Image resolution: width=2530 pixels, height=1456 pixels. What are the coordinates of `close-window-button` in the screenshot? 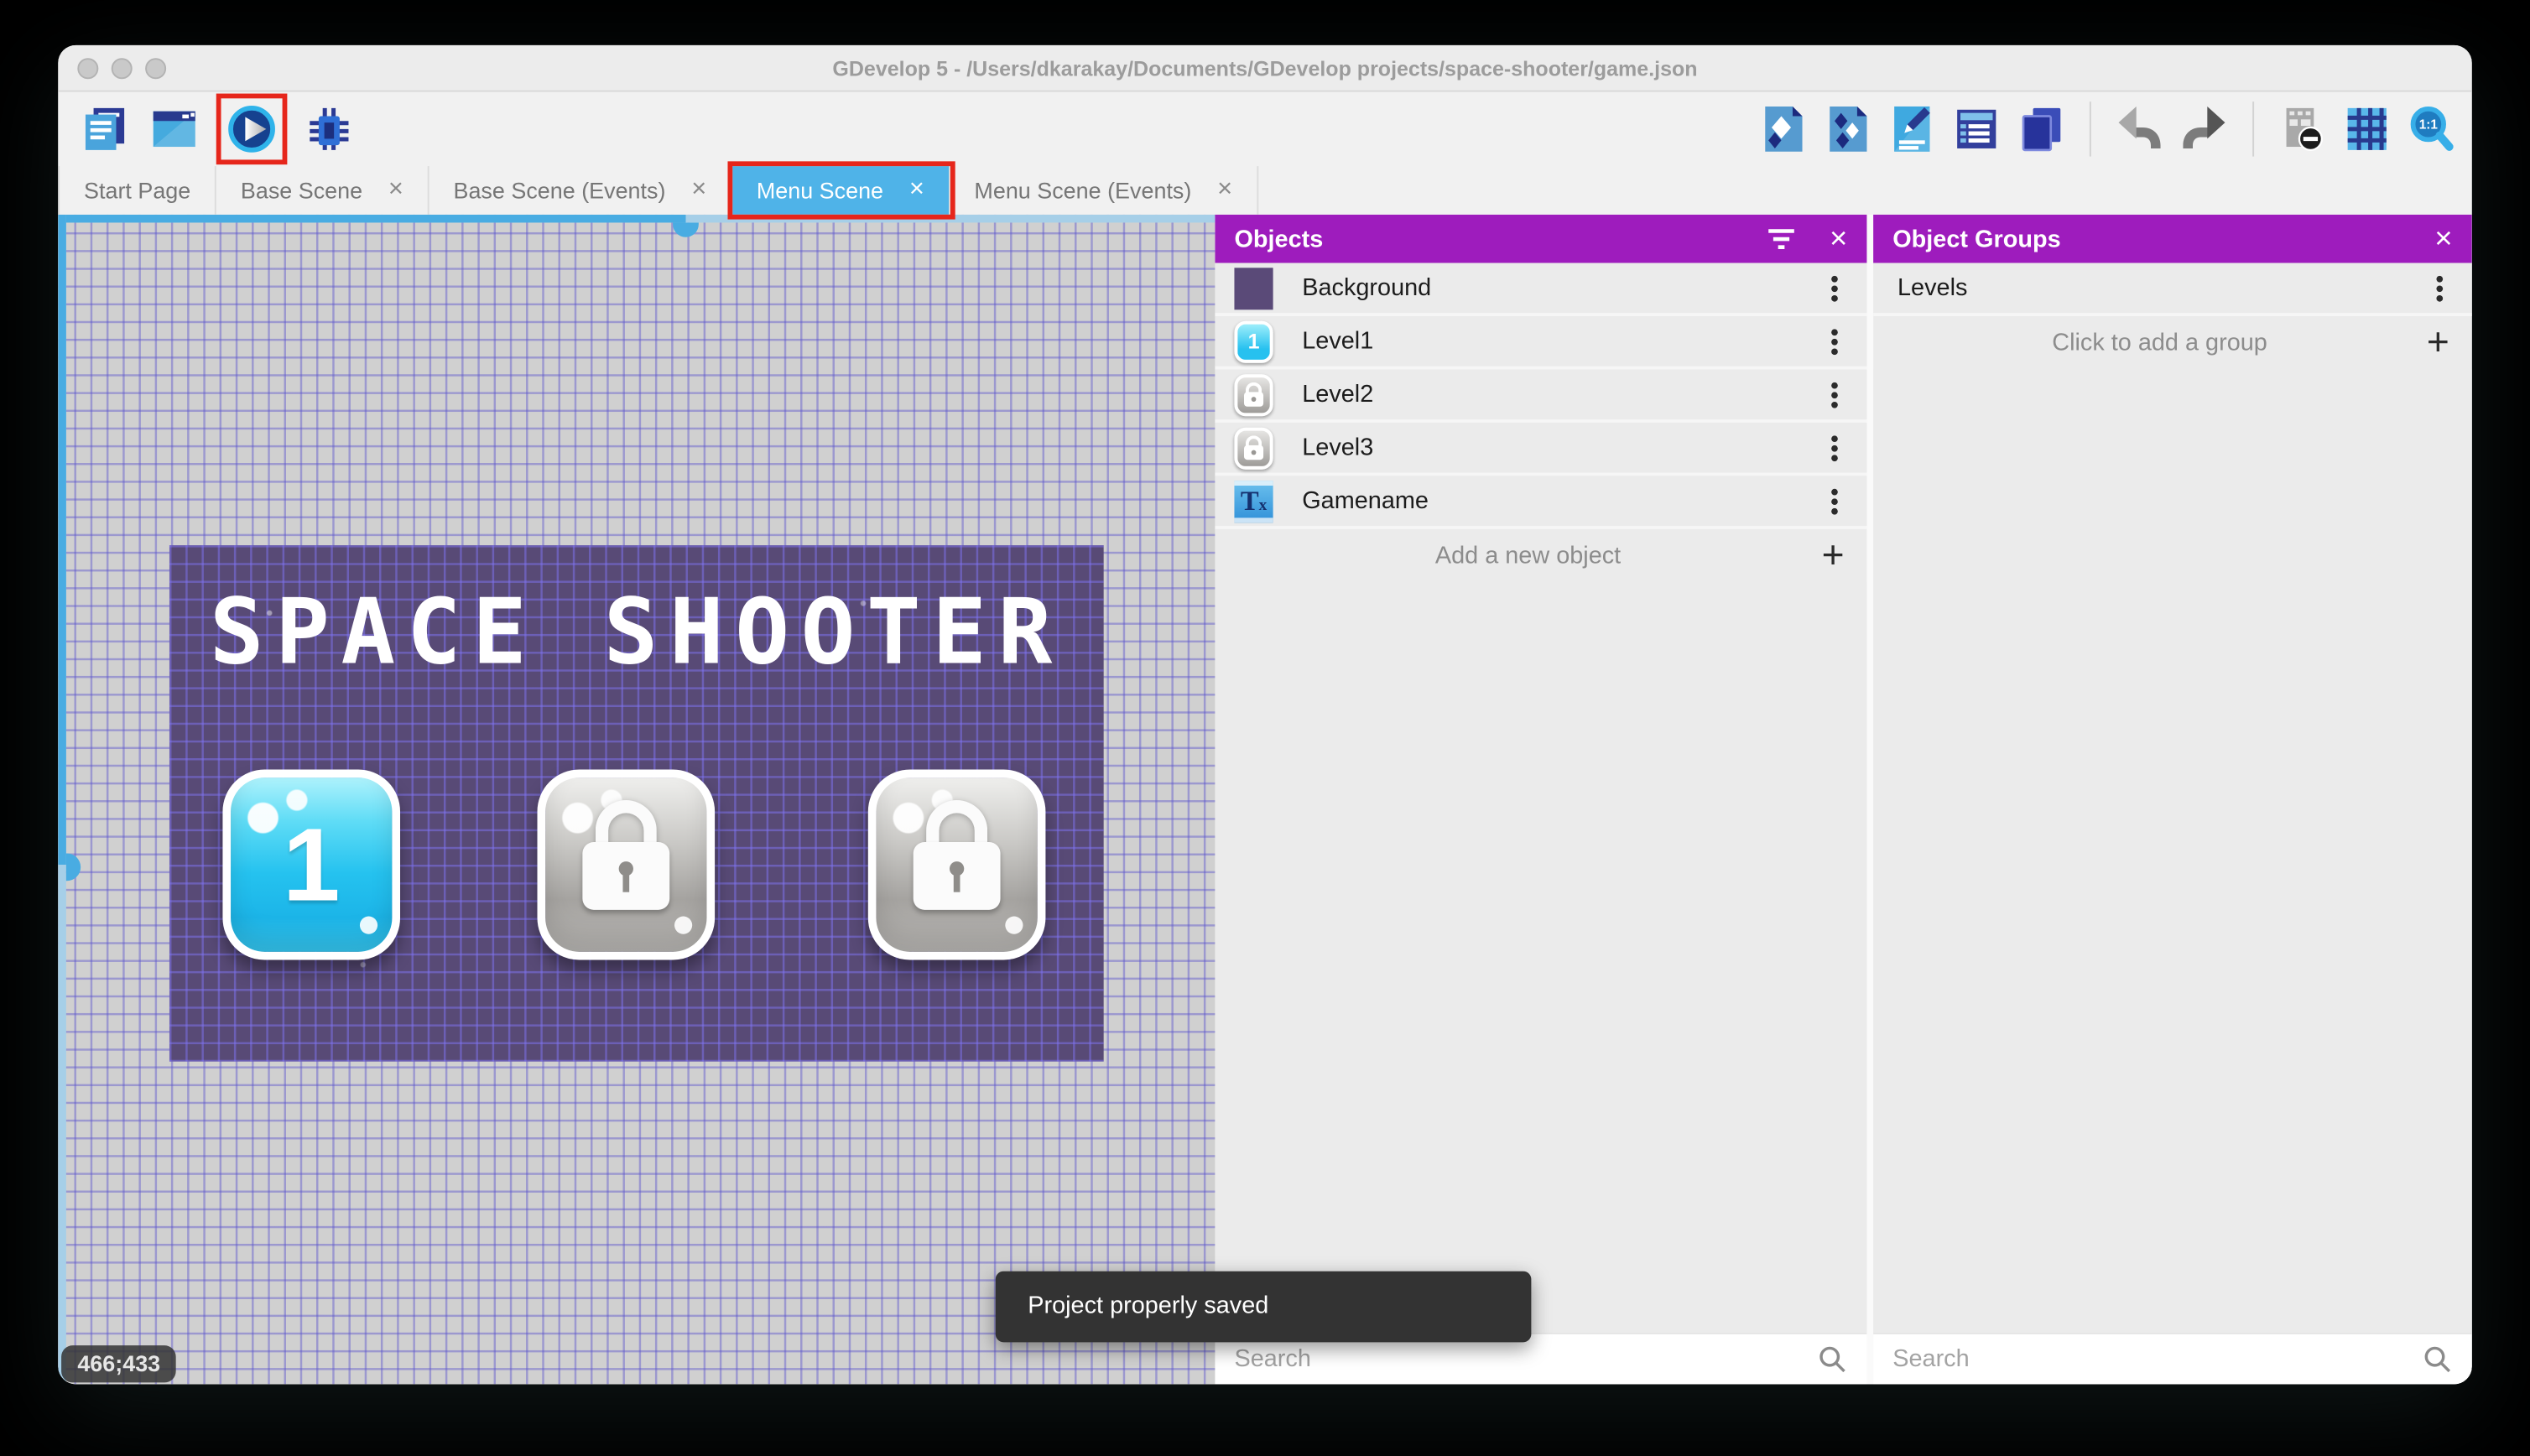 It's located at (88, 69).